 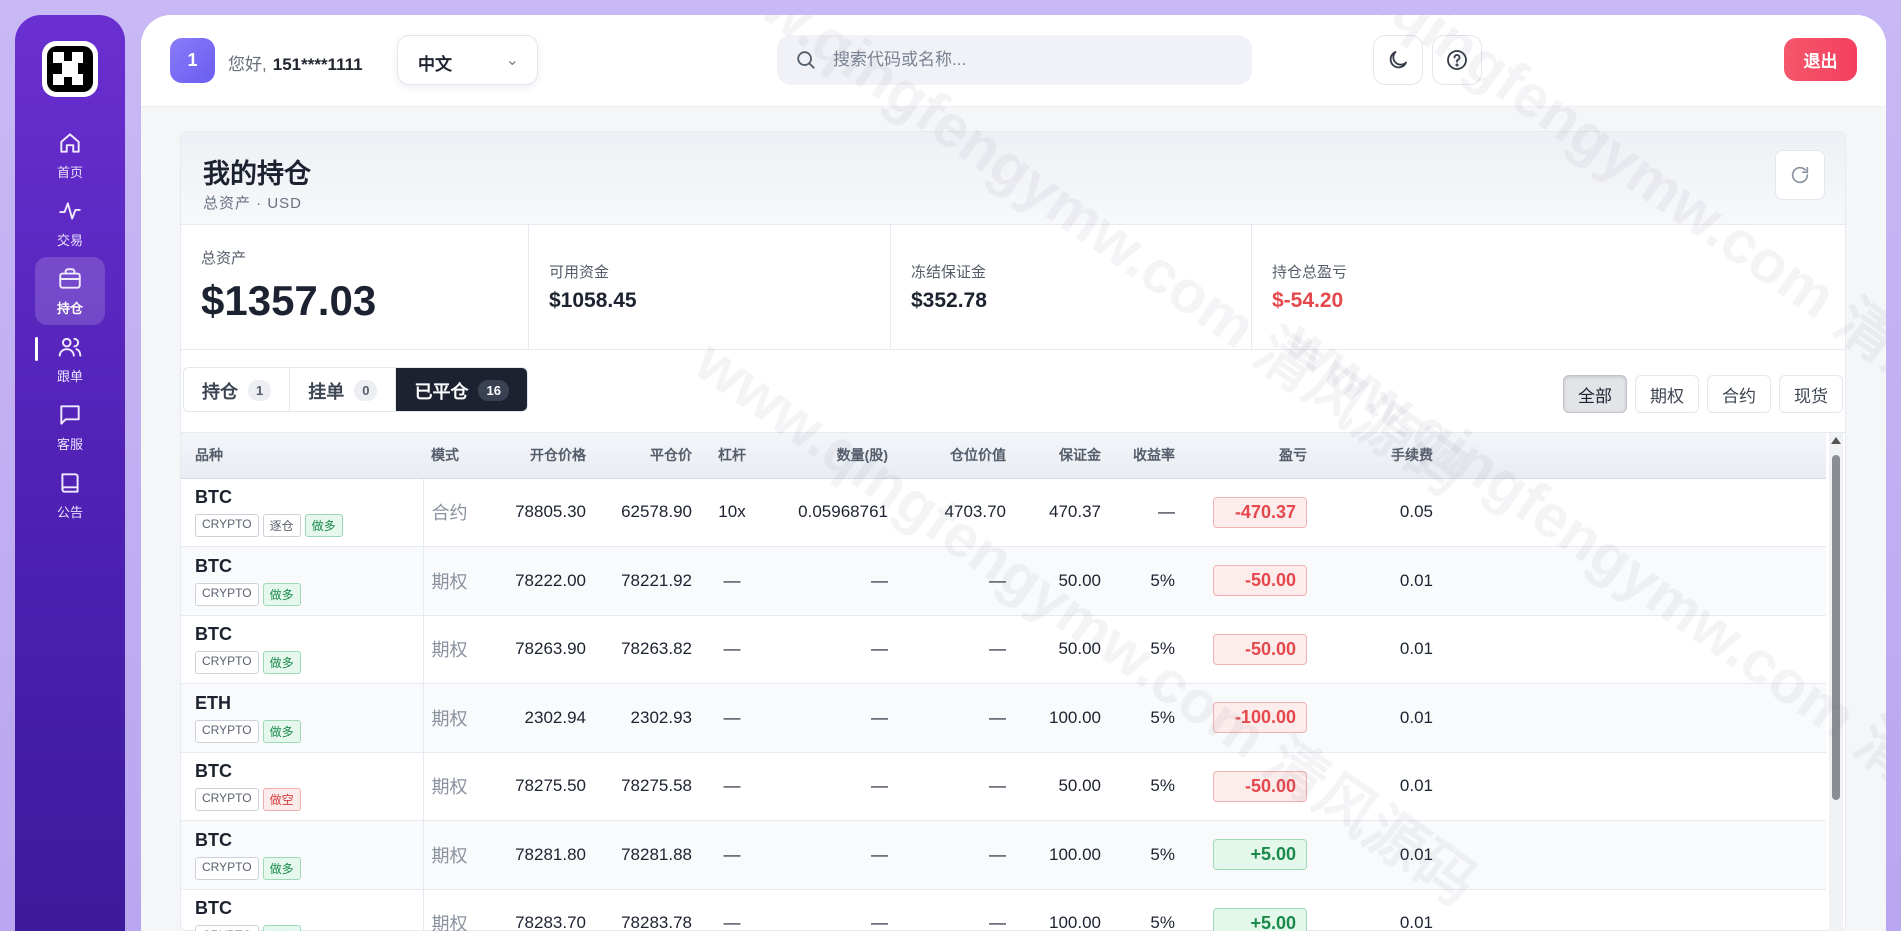 I want to click on sidebar-item-3: 跟单, so click(x=70, y=359).